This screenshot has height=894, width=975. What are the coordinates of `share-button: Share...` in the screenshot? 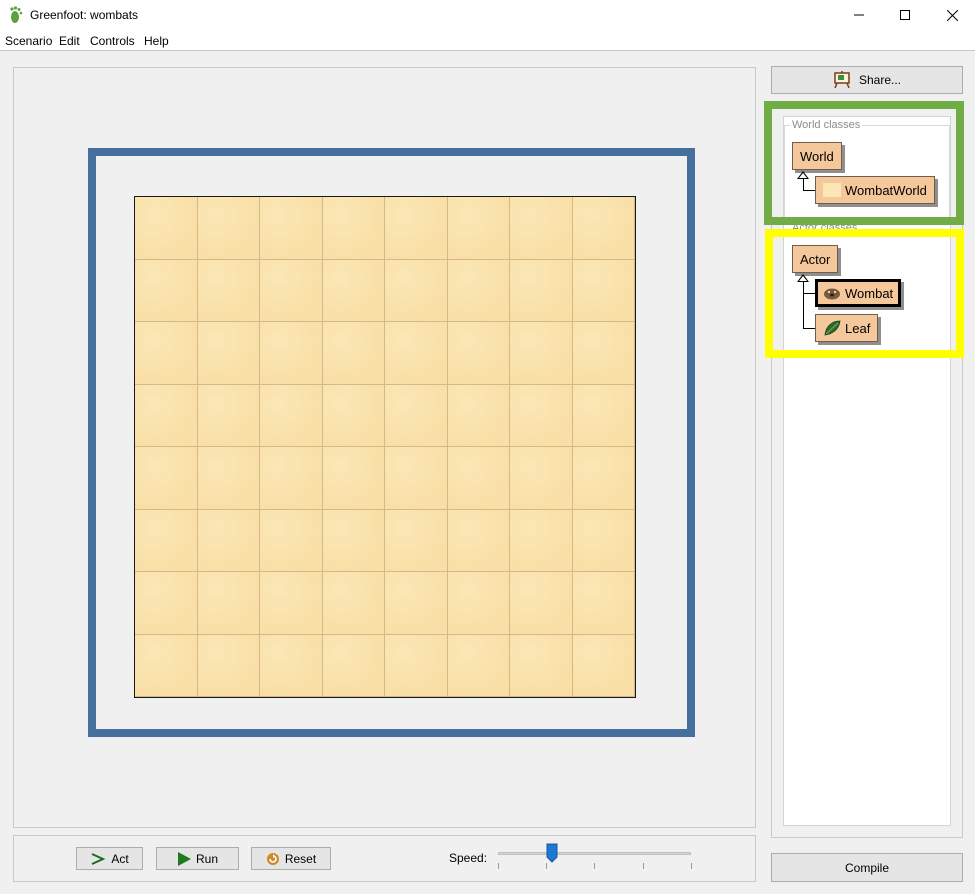 It's located at (867, 80).